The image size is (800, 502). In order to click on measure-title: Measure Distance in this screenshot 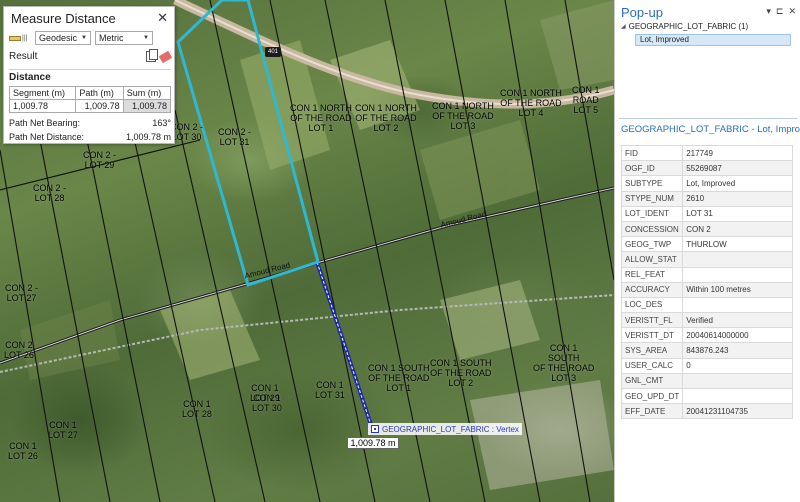, I will do `click(63, 18)`.